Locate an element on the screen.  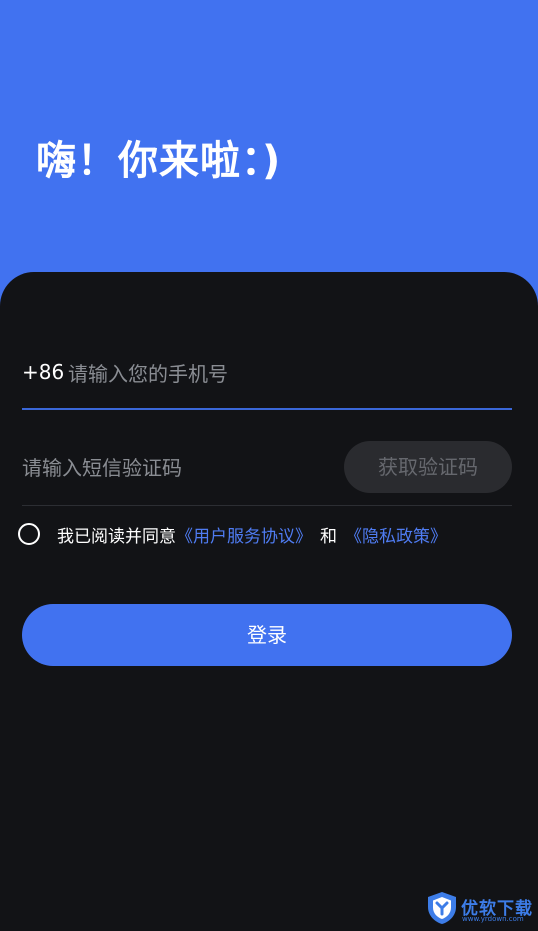
agreement-row: 我已阅读并同意《用户服务协议》和《隐私政策》 is located at coordinates (268, 534).